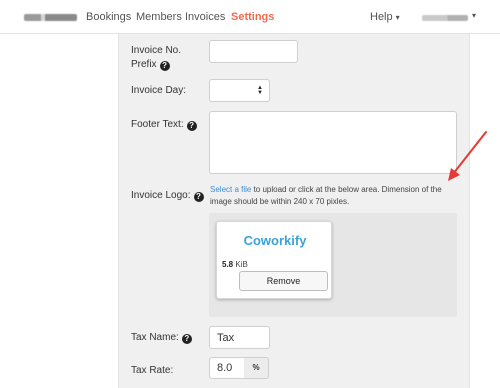  I want to click on red-arrow-icon, so click(467, 156).